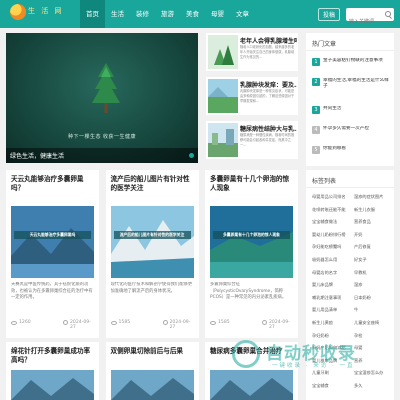  Describe the element at coordinates (356, 83) in the screenshot. I see `hot-article-title: 幸福的生活,幸福的生活是什么样子` at that location.